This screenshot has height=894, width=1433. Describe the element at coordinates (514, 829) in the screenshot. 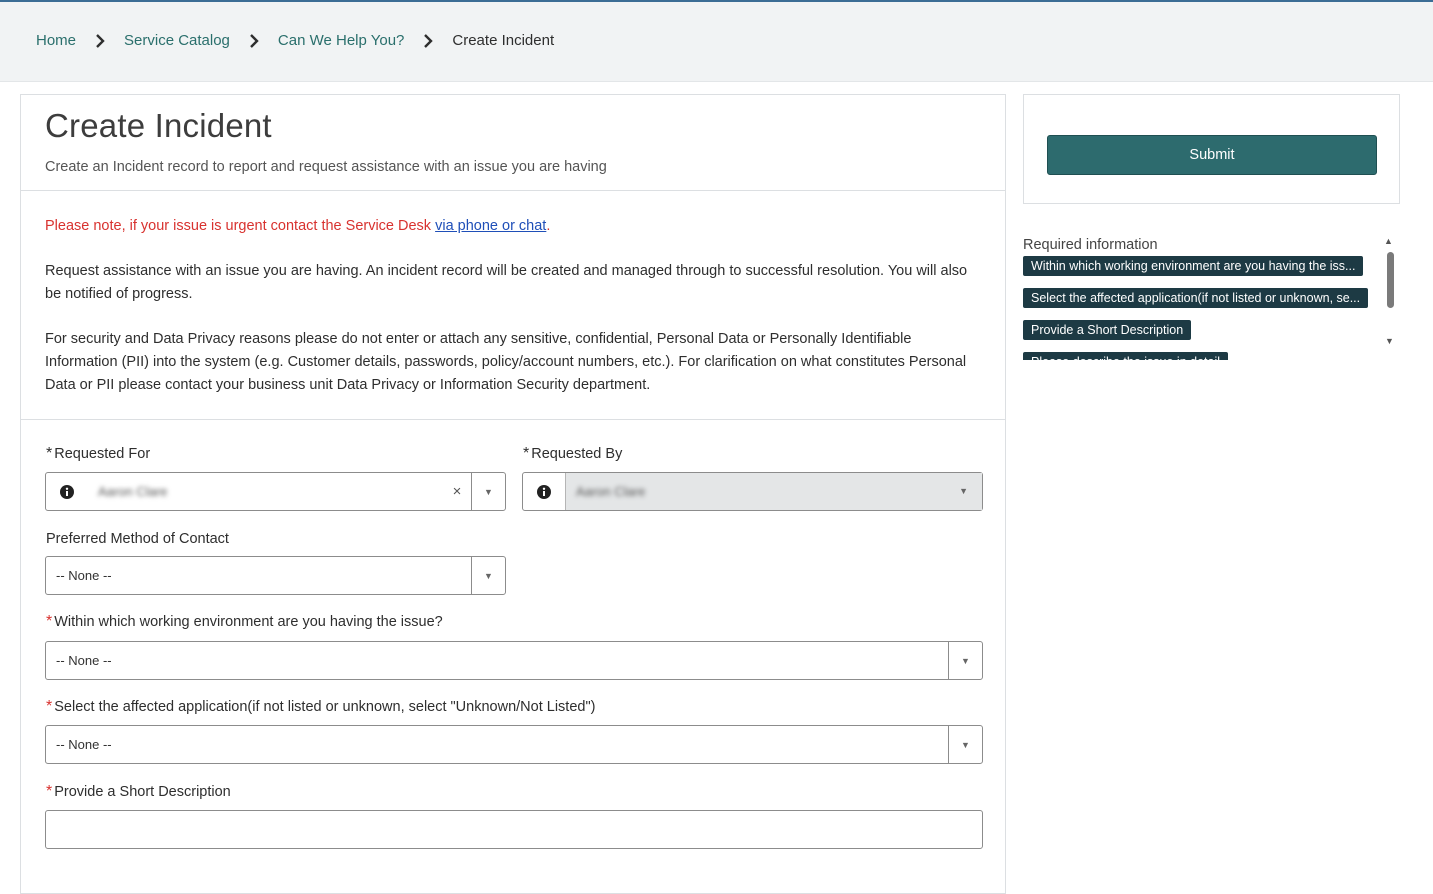

I see `short-desc-input` at that location.